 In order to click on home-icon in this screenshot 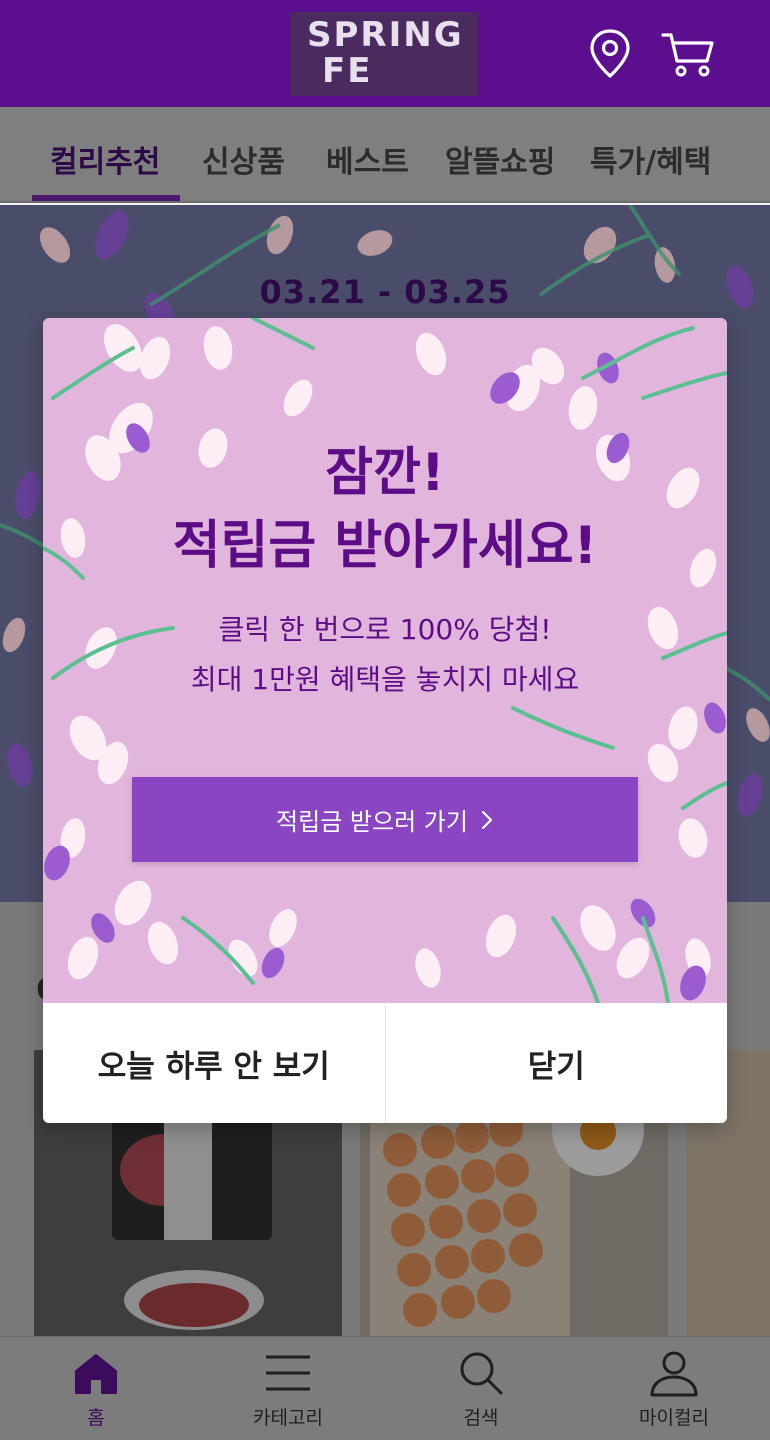, I will do `click(96, 1373)`.